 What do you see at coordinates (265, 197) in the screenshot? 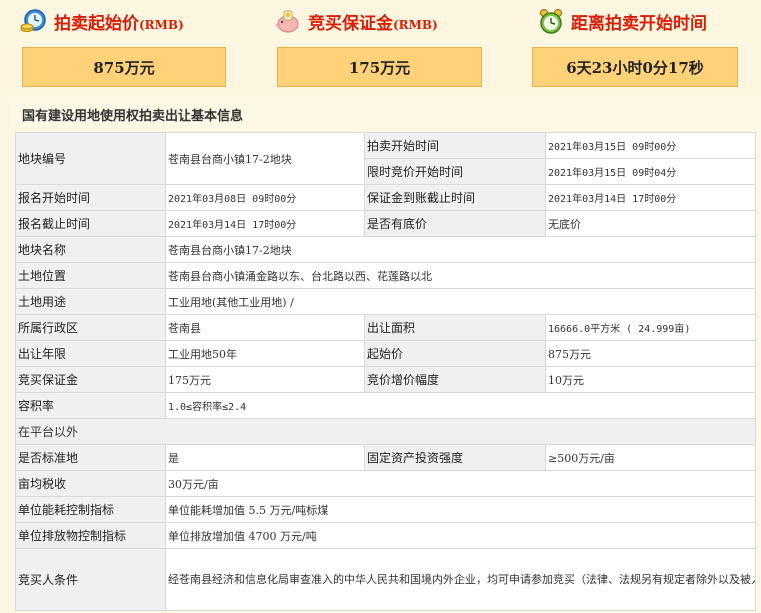
I see `reg-start-value: 2021年03月08日 09时00分` at bounding box center [265, 197].